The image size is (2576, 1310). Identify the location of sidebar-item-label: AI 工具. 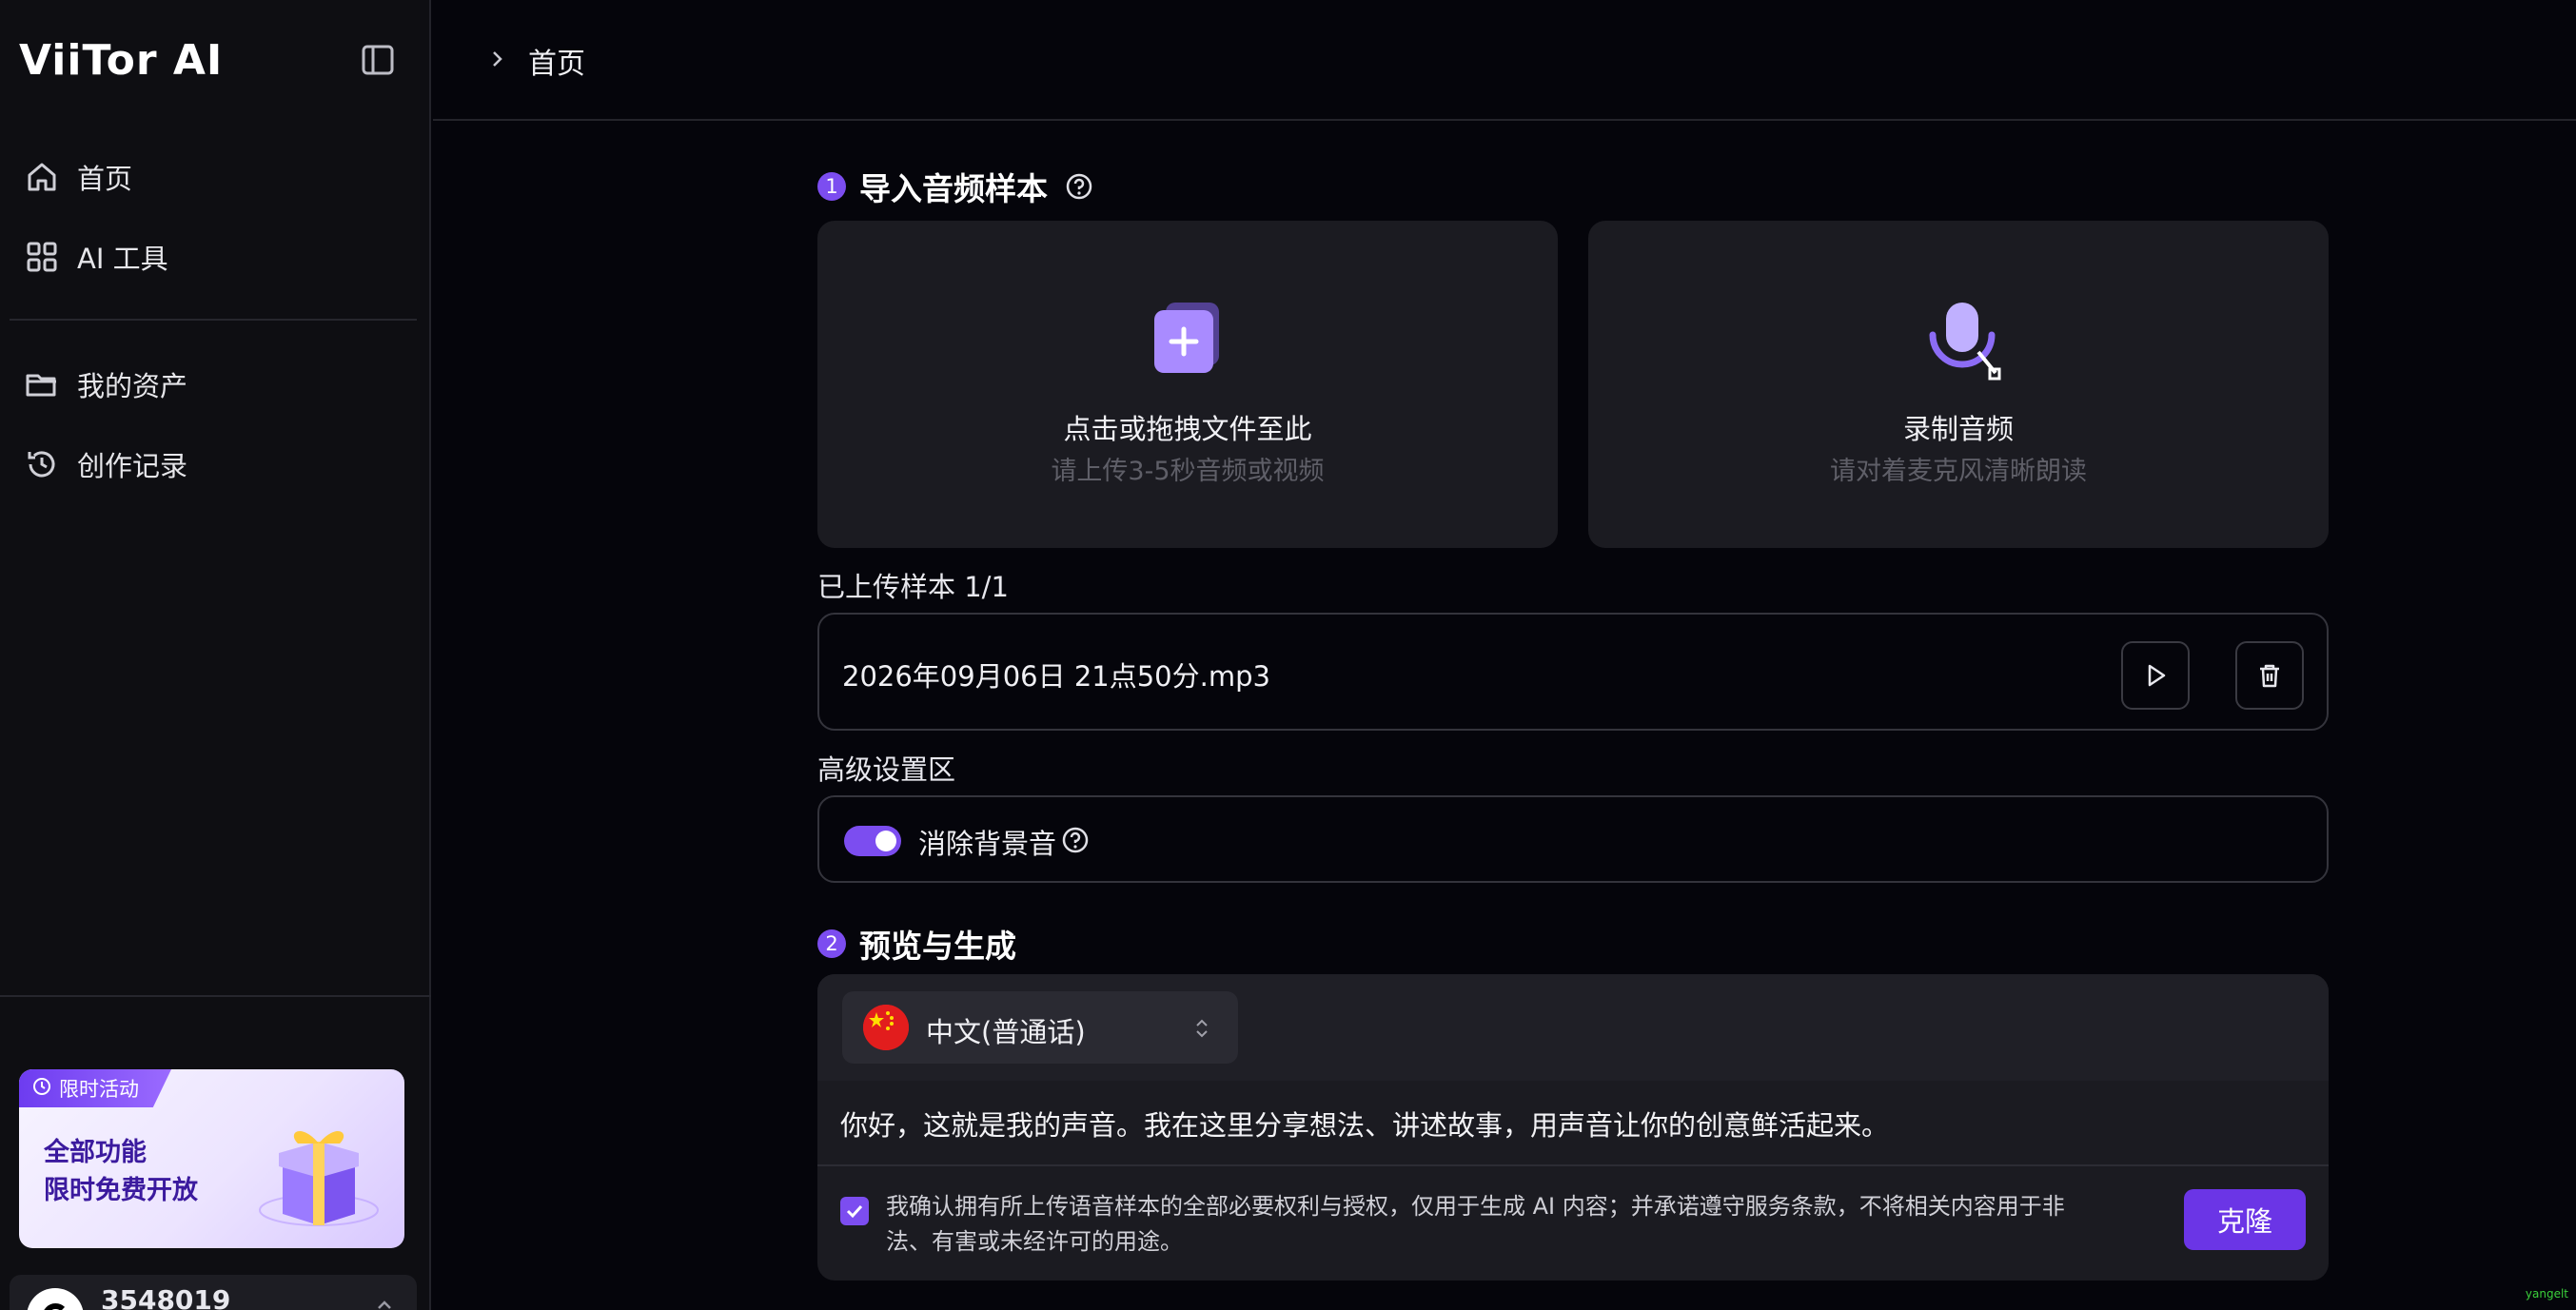
(122, 259).